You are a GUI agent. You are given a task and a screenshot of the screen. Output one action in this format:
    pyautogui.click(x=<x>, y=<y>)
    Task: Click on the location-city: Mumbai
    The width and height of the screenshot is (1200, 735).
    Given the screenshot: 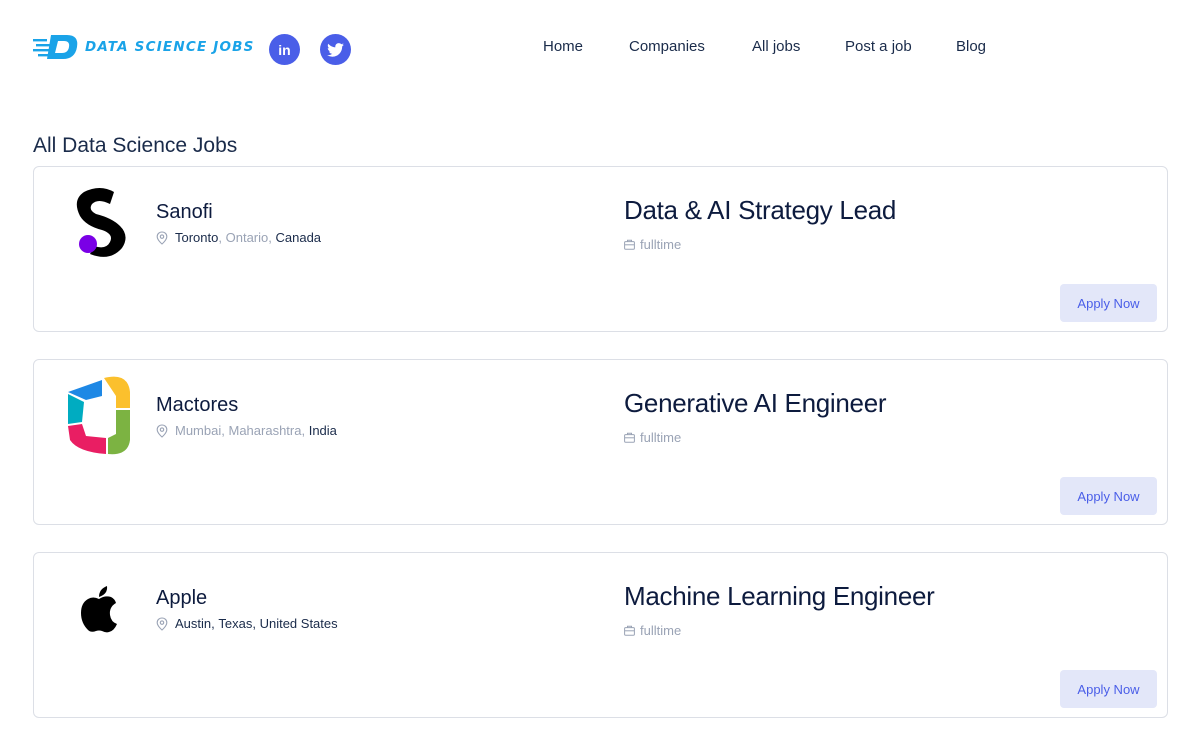 What is the action you would take?
    pyautogui.click(x=198, y=430)
    